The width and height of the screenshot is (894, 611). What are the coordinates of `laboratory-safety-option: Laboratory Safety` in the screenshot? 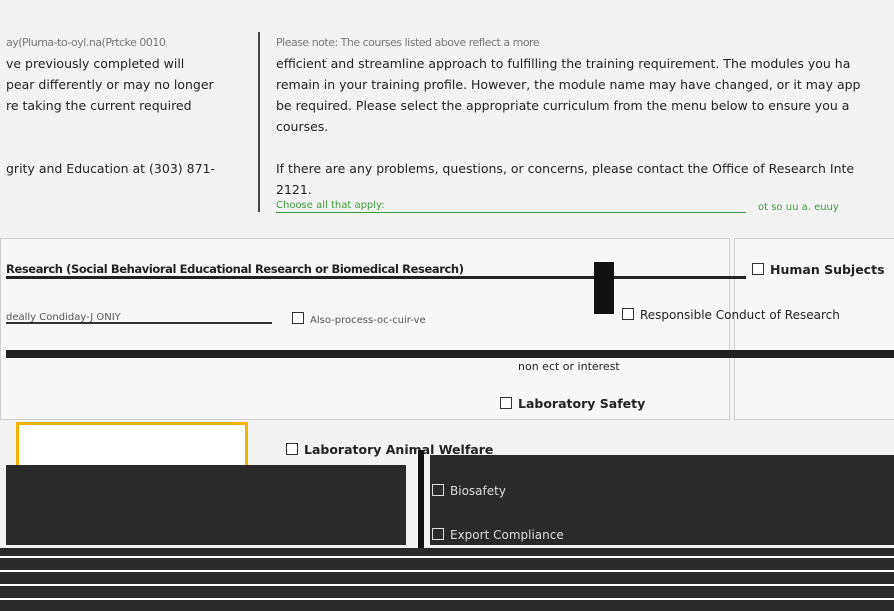 It's located at (572, 403).